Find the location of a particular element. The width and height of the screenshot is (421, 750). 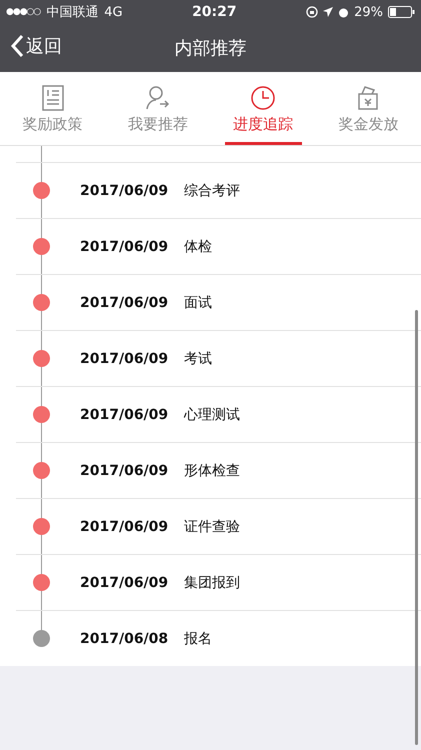

carrier-name: 中国联通 is located at coordinates (72, 12).